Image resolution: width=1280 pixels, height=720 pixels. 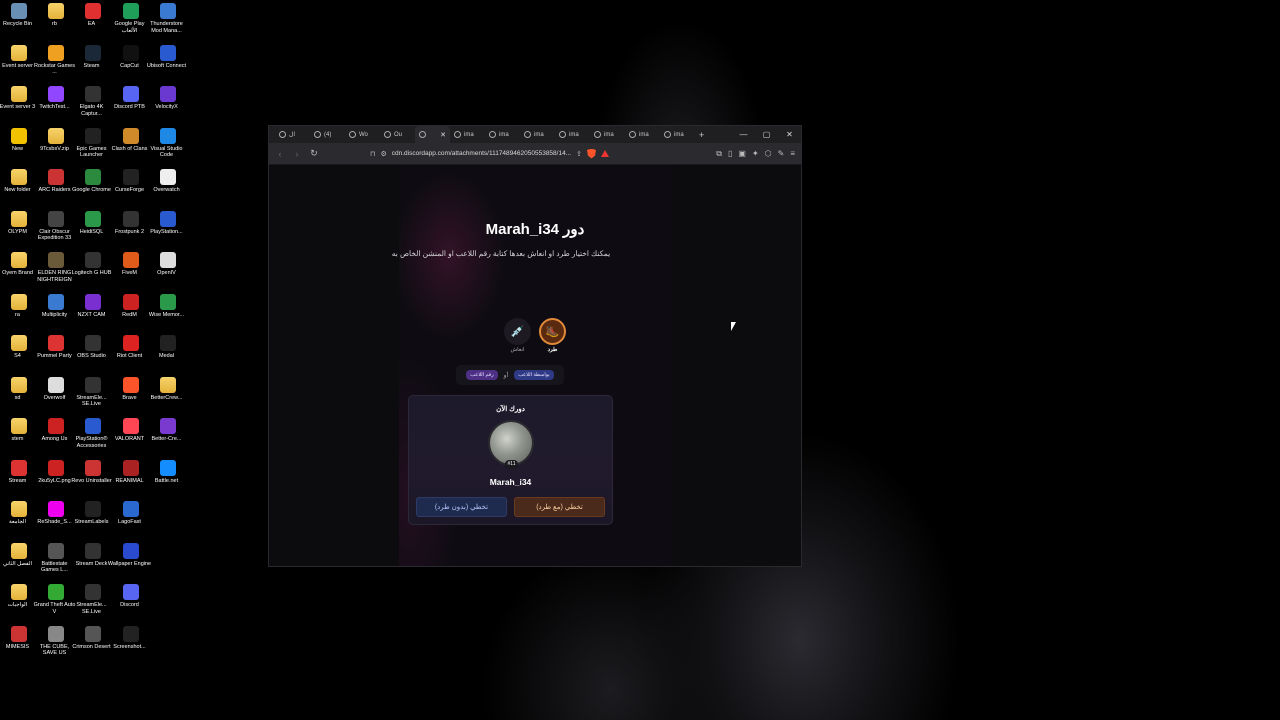 What do you see at coordinates (56, 94) in the screenshot?
I see `twitch-icon` at bounding box center [56, 94].